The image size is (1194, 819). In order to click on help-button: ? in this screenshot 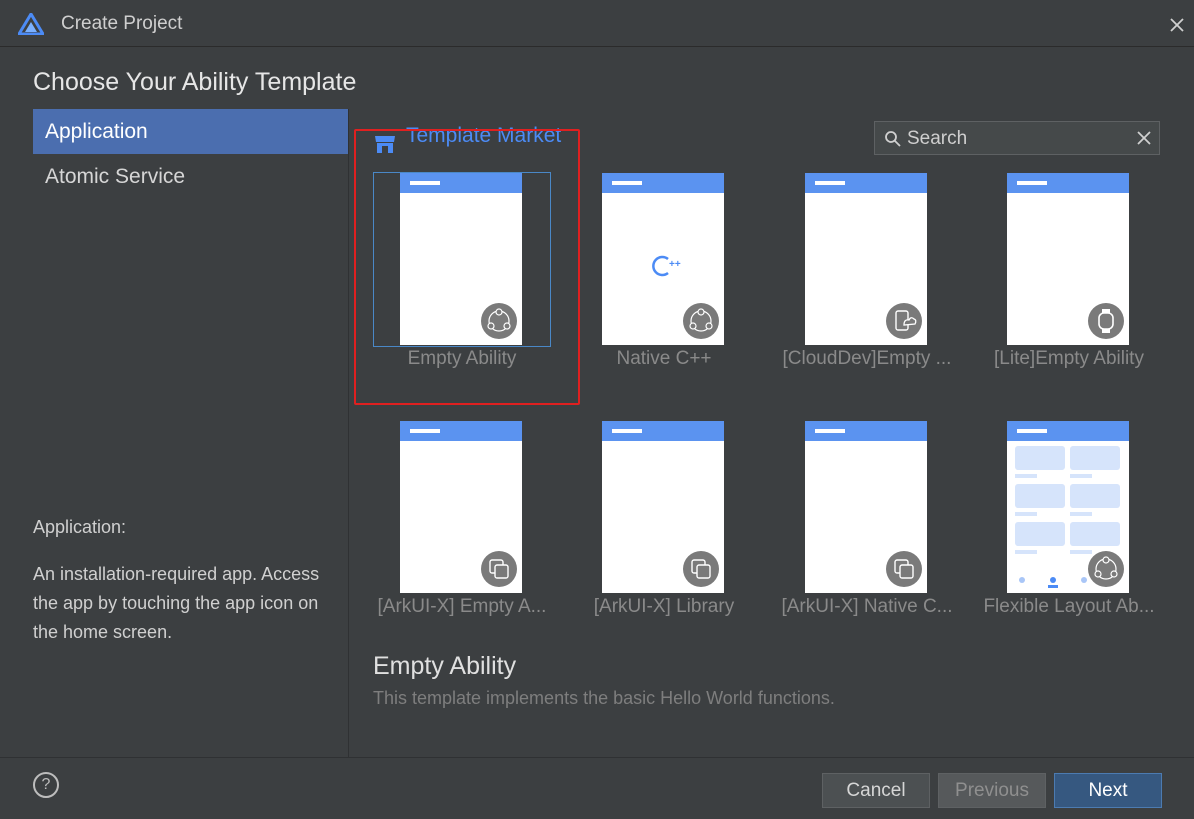, I will do `click(46, 785)`.